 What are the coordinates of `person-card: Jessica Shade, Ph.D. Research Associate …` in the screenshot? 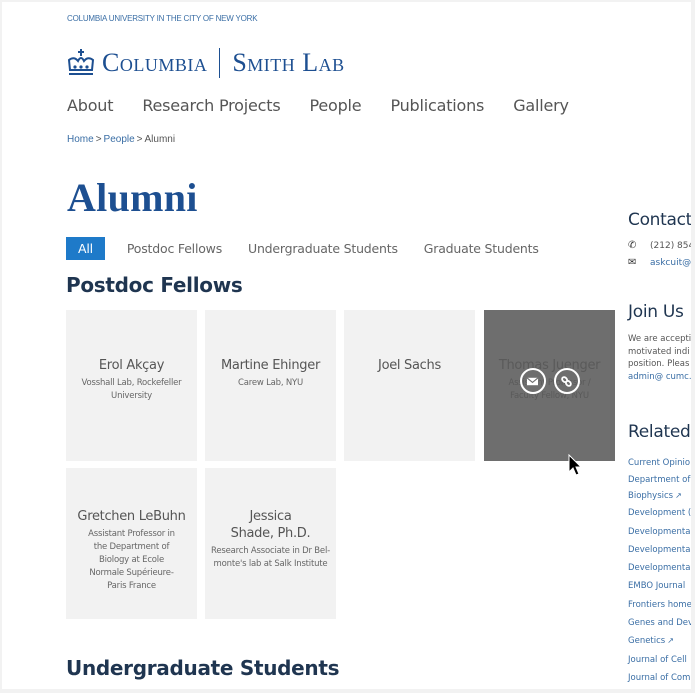 It's located at (270, 543).